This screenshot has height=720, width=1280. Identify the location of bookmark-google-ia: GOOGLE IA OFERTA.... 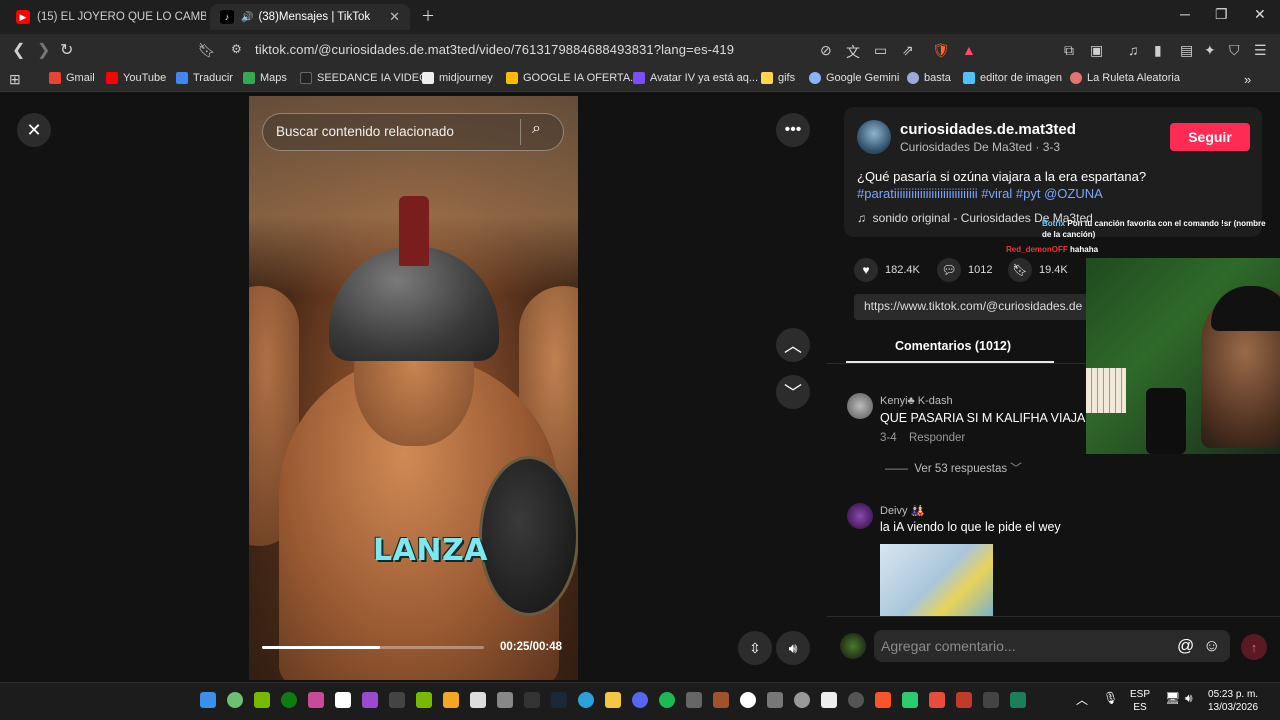
(572, 78).